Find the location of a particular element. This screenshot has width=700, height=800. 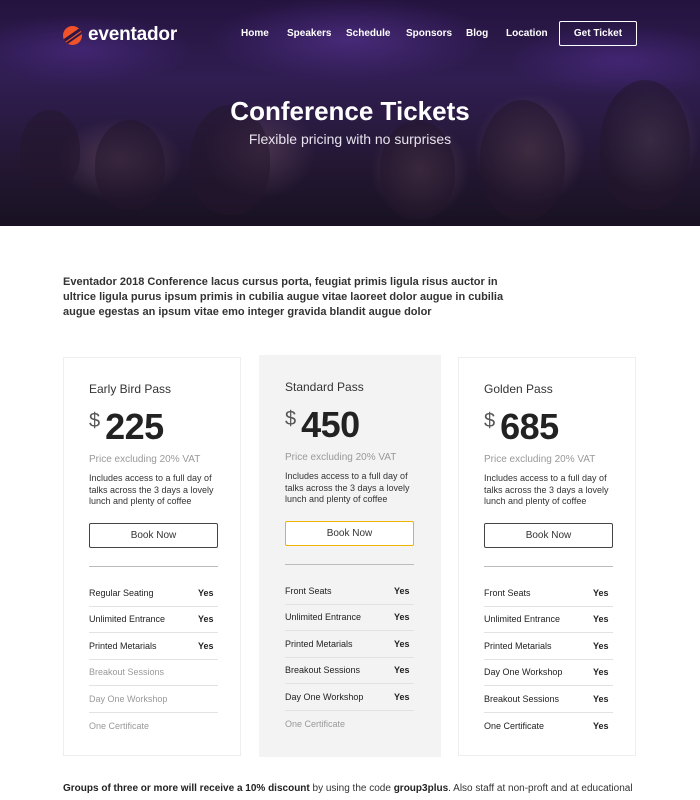

logo-icon is located at coordinates (72, 35).